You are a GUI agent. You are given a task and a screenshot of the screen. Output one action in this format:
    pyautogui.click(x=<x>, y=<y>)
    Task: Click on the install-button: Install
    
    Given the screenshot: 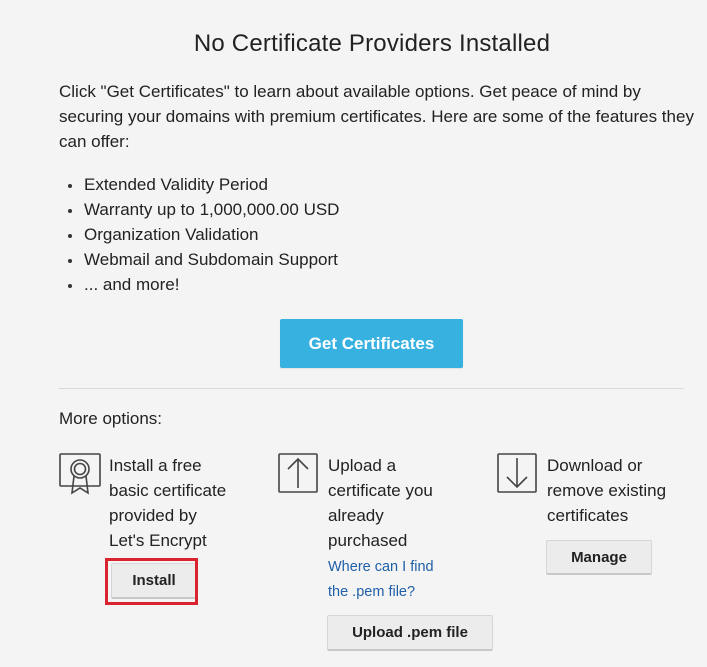 What is the action you would take?
    pyautogui.click(x=154, y=581)
    